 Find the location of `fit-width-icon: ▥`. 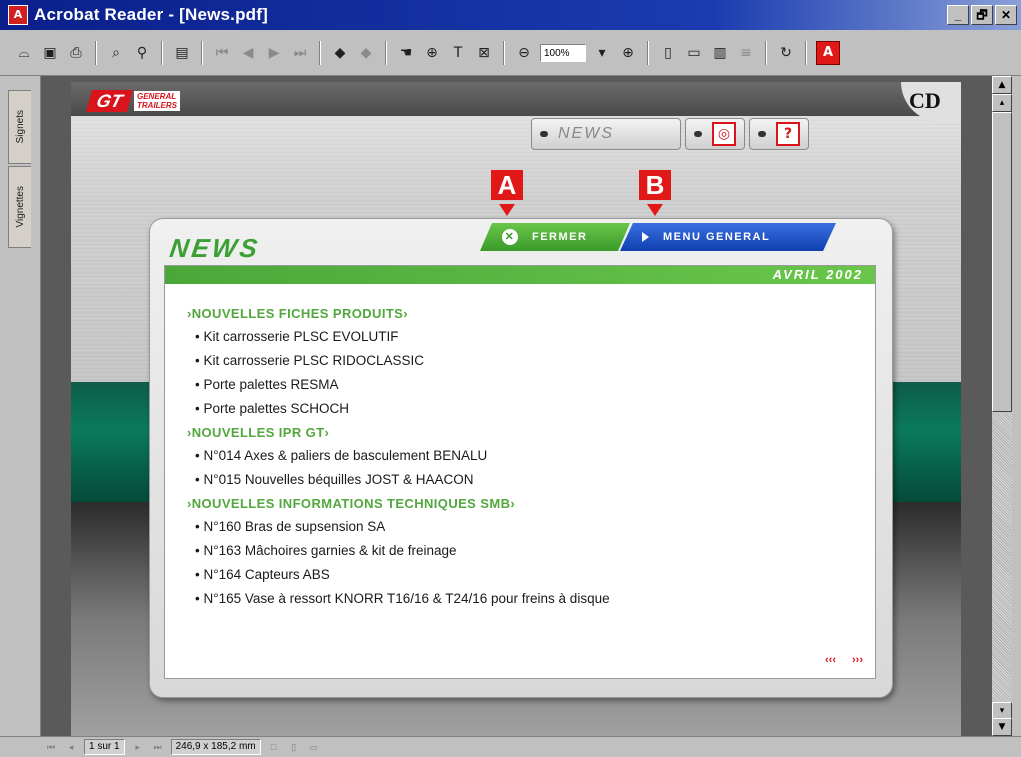

fit-width-icon: ▥ is located at coordinates (720, 53).